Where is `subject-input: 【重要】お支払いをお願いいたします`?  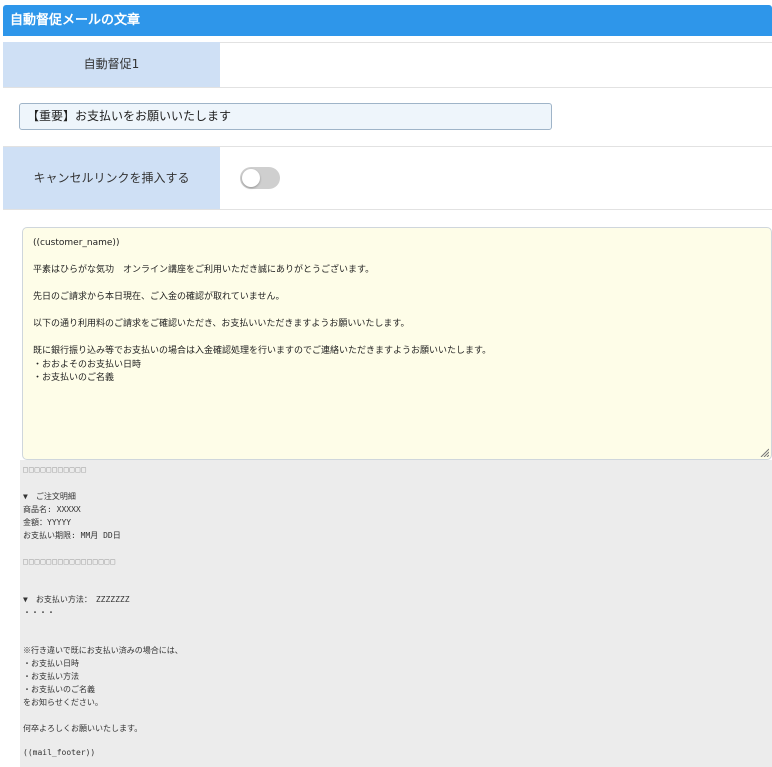 subject-input: 【重要】お支払いをお願いいたします is located at coordinates (285, 116).